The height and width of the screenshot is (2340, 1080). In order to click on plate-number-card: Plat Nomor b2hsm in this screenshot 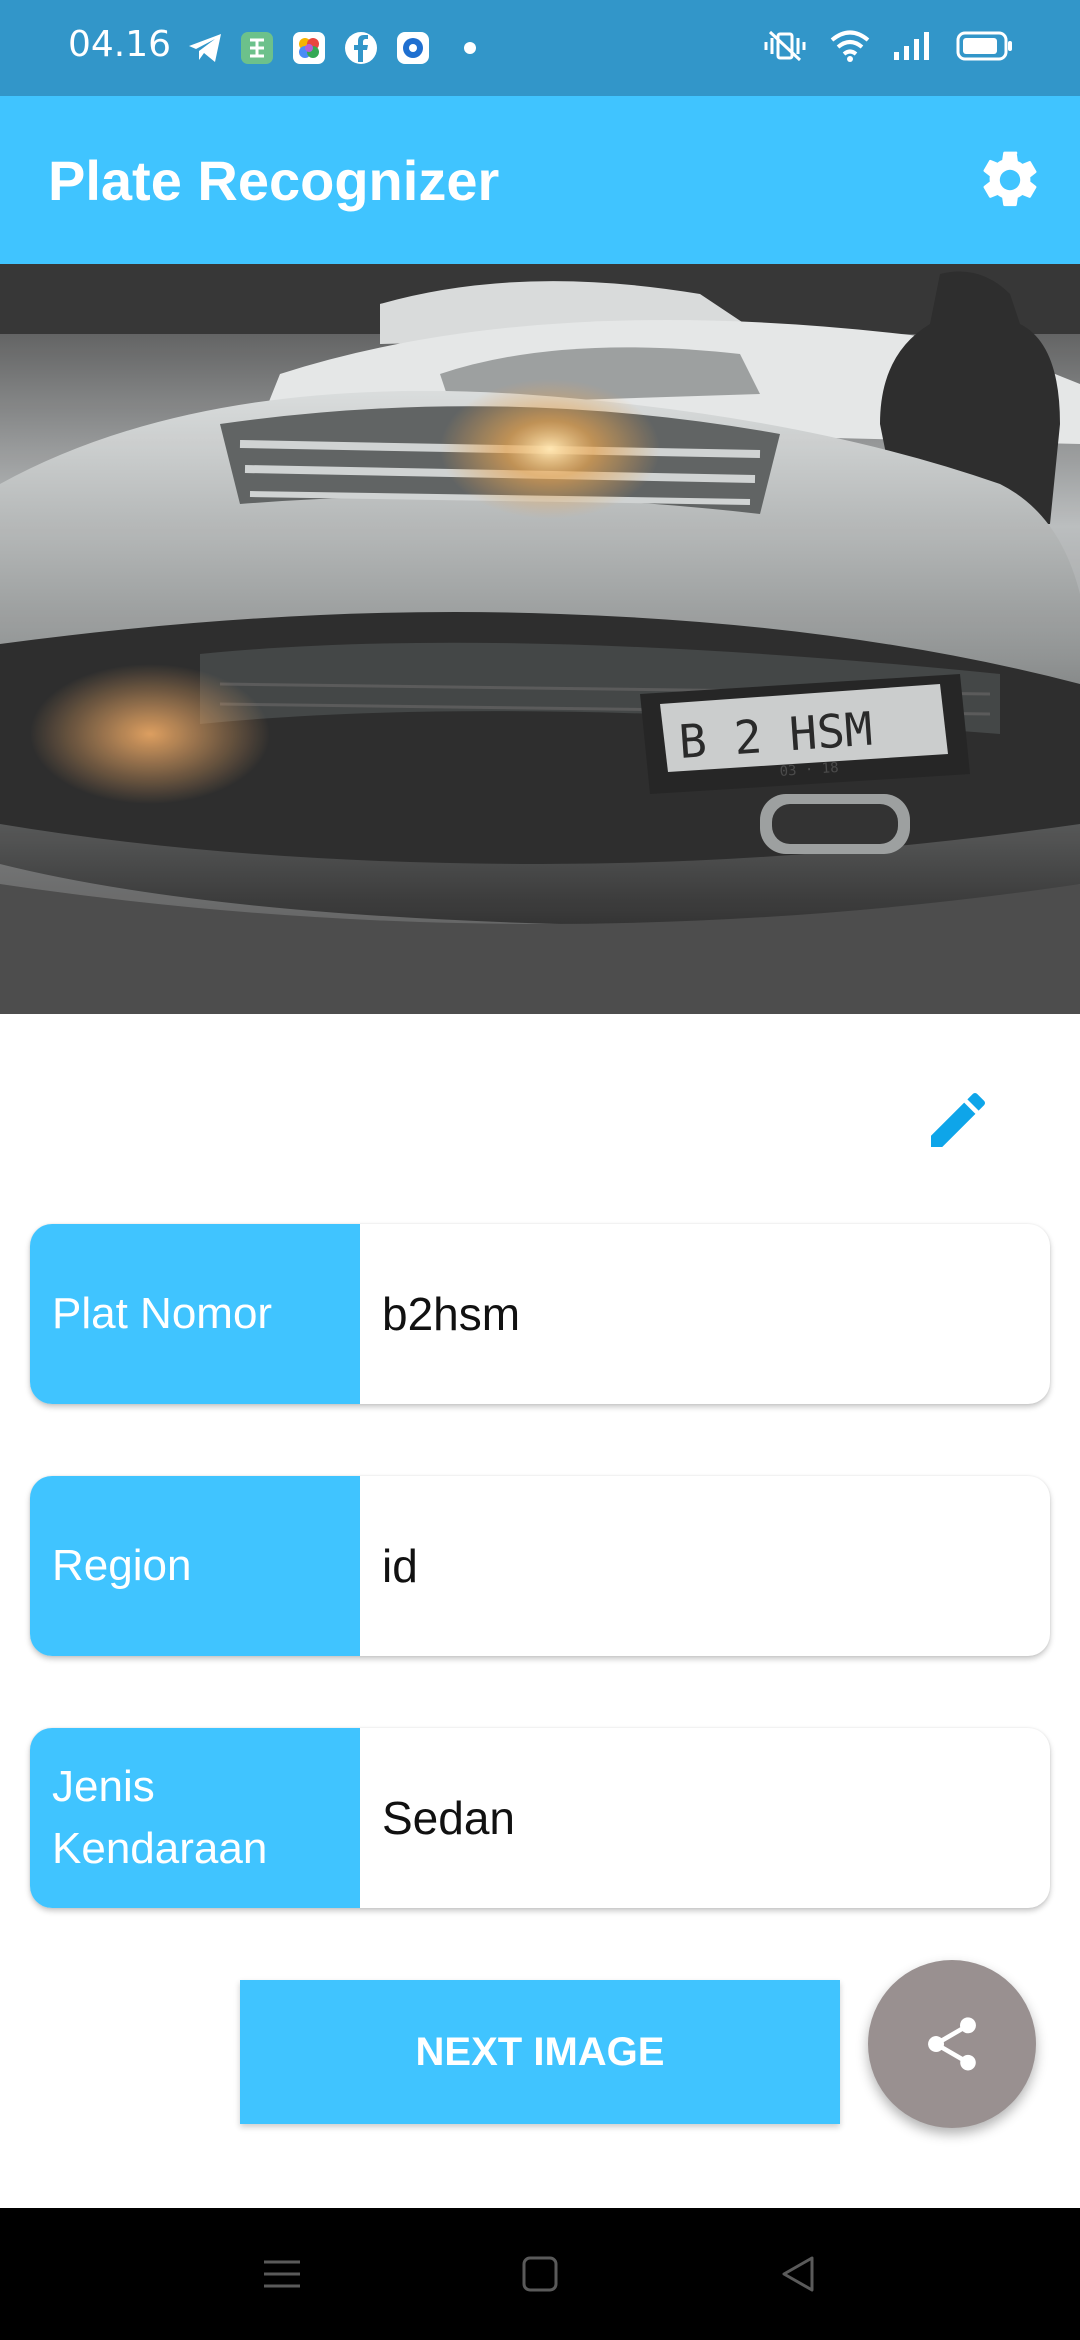, I will do `click(540, 1314)`.